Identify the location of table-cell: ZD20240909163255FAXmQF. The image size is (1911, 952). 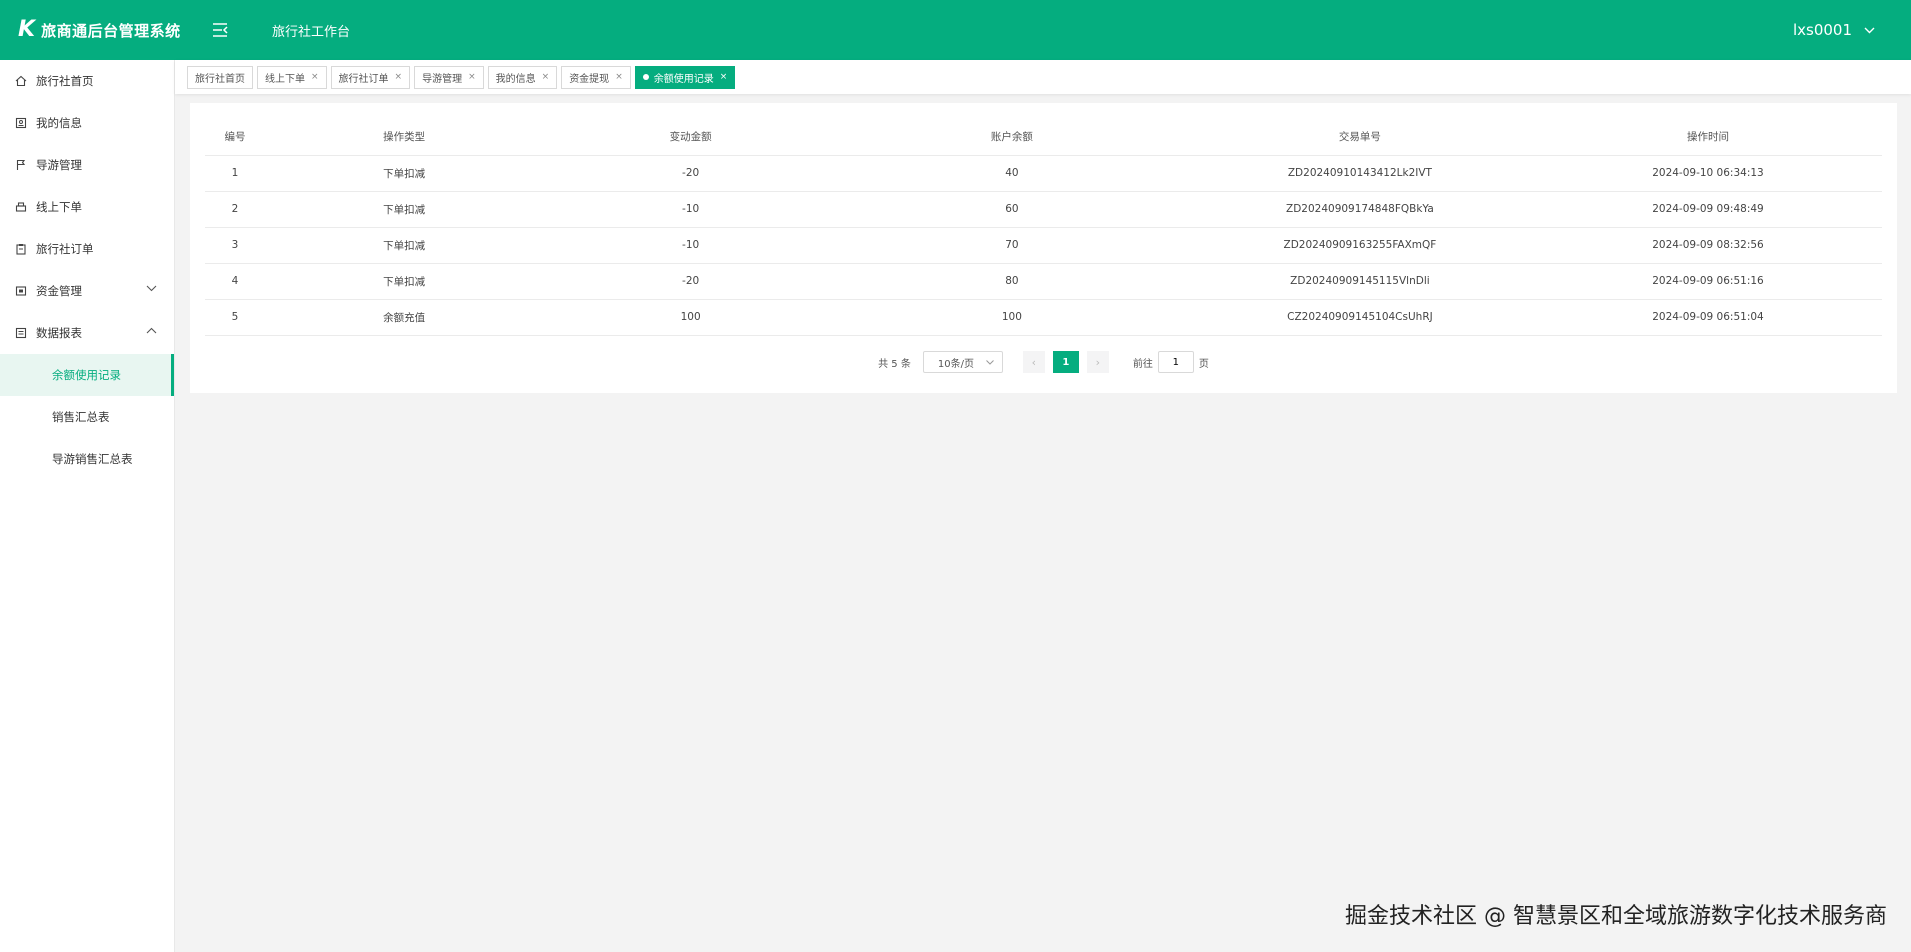
(1359, 245).